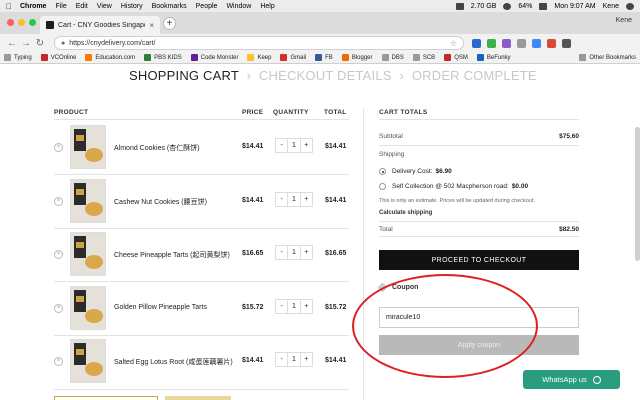  What do you see at coordinates (637, 194) in the screenshot?
I see `page-scrollbar` at bounding box center [637, 194].